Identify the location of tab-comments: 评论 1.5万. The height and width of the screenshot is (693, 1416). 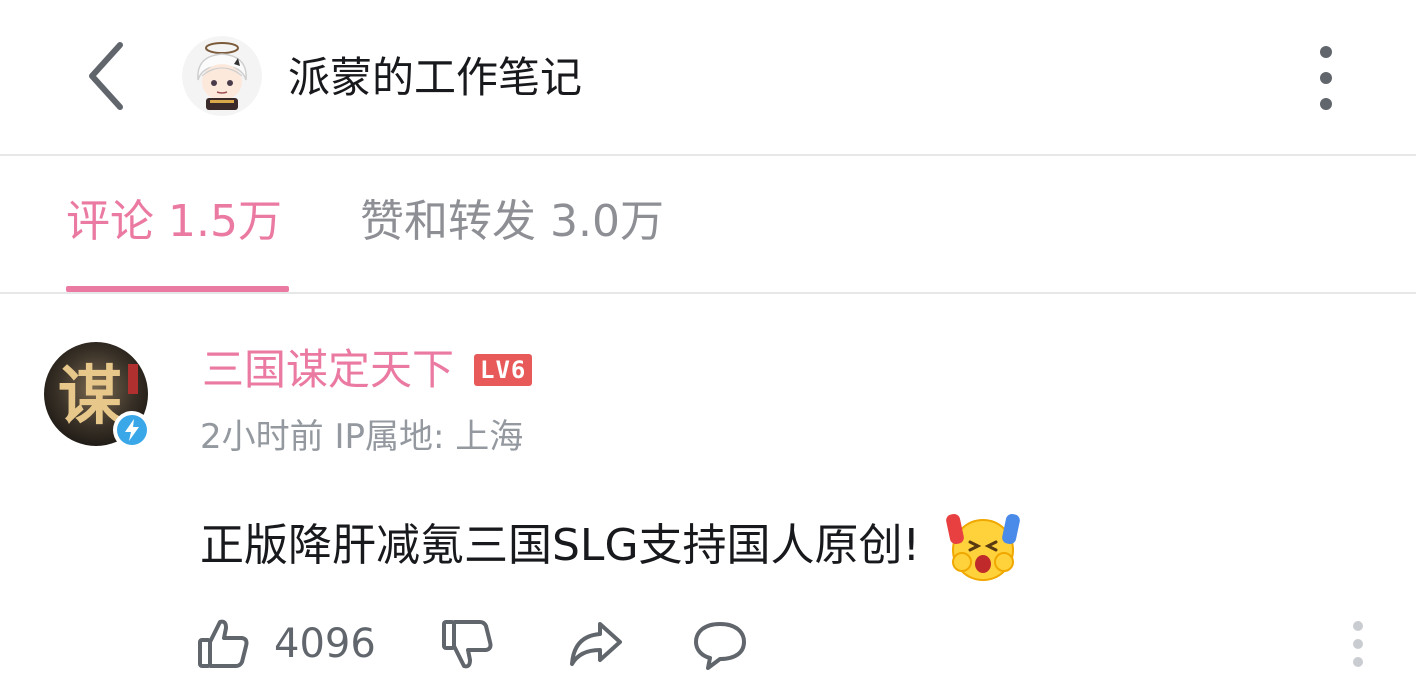
(174, 222).